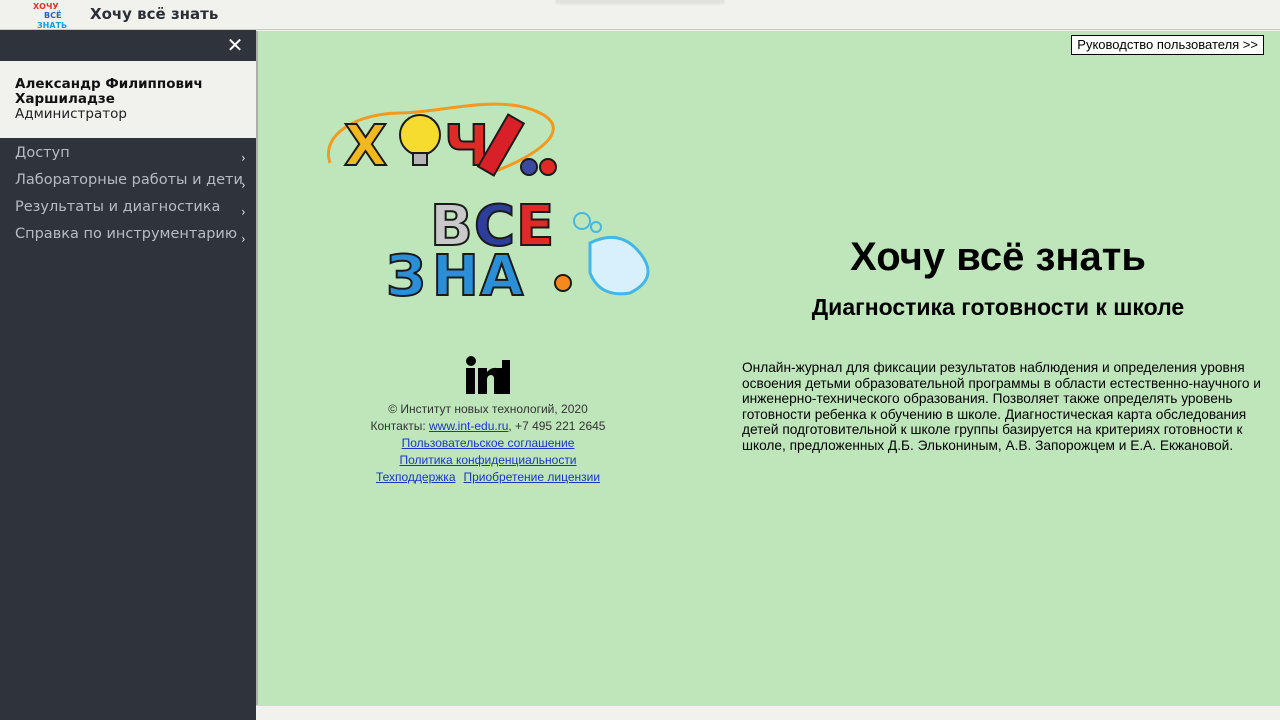 This screenshot has height=720, width=1280. What do you see at coordinates (532, 477) in the screenshot?
I see `license-link: Приобретение лицензии` at bounding box center [532, 477].